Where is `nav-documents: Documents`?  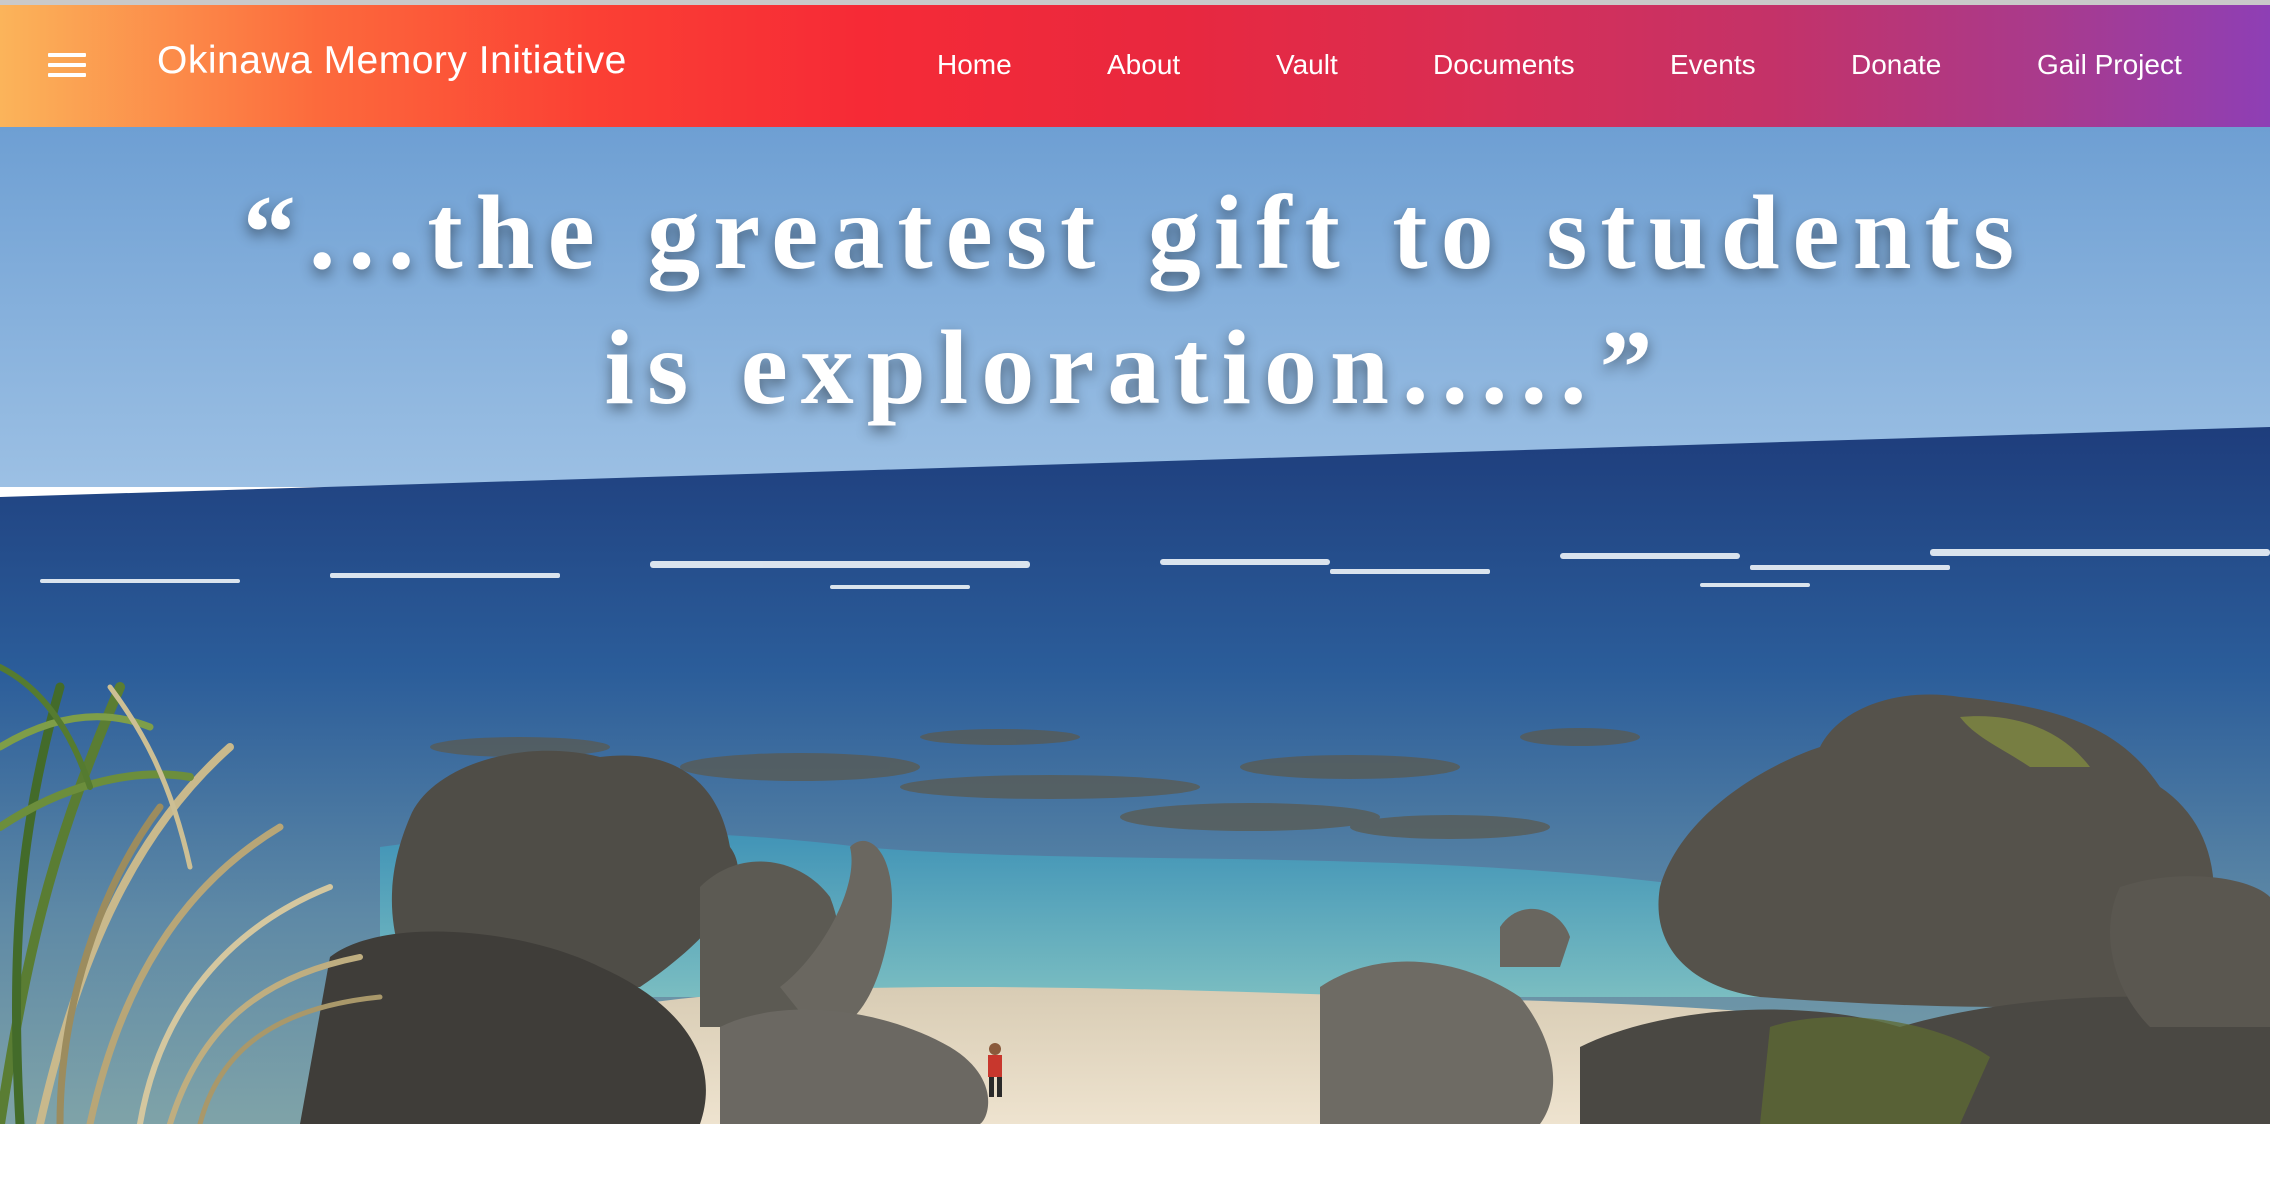 nav-documents: Documents is located at coordinates (1504, 65).